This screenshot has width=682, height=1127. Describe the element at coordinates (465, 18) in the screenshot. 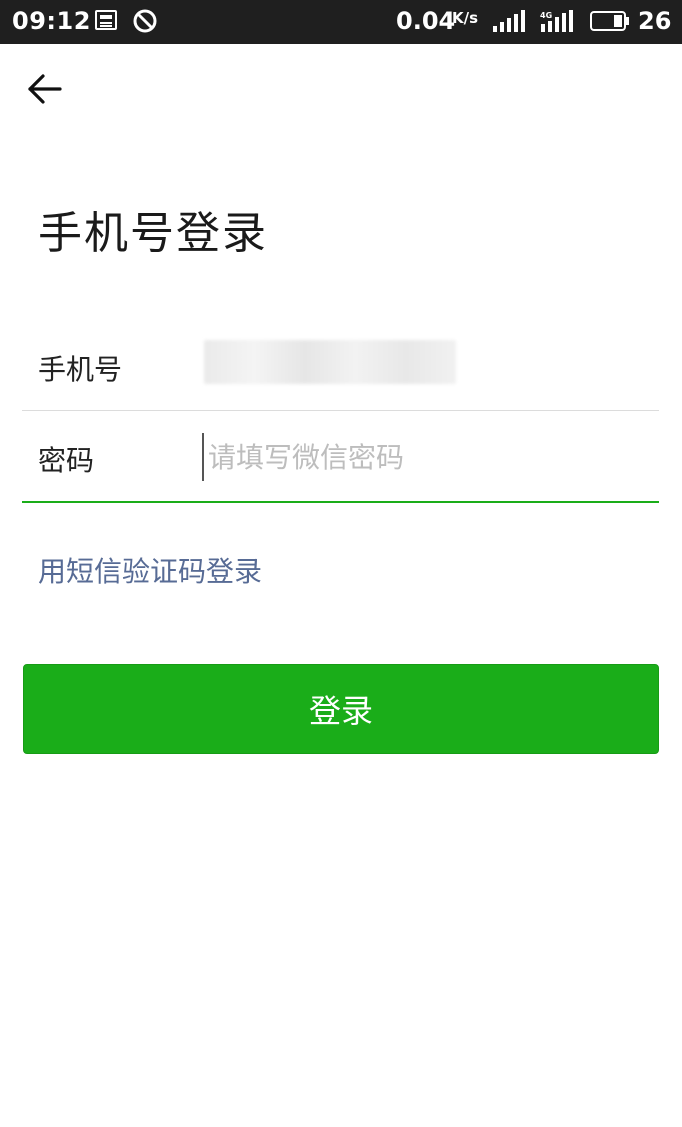

I see `net-speed-unit: K/s` at that location.